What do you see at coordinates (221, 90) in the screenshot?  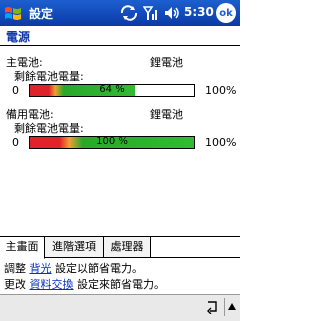 I see `main-battery-max-label: 100%` at bounding box center [221, 90].